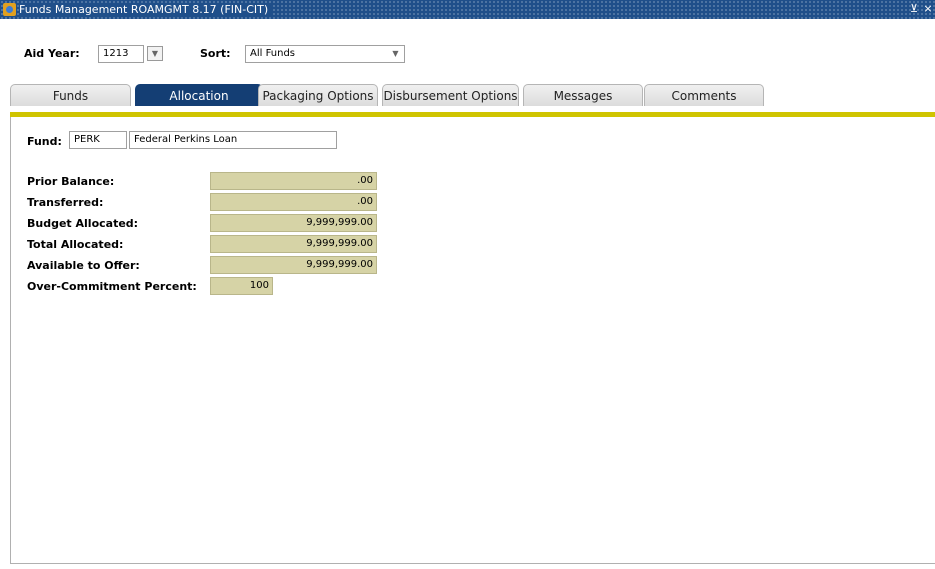  I want to click on sort-select: All Funds ▼, so click(325, 54).